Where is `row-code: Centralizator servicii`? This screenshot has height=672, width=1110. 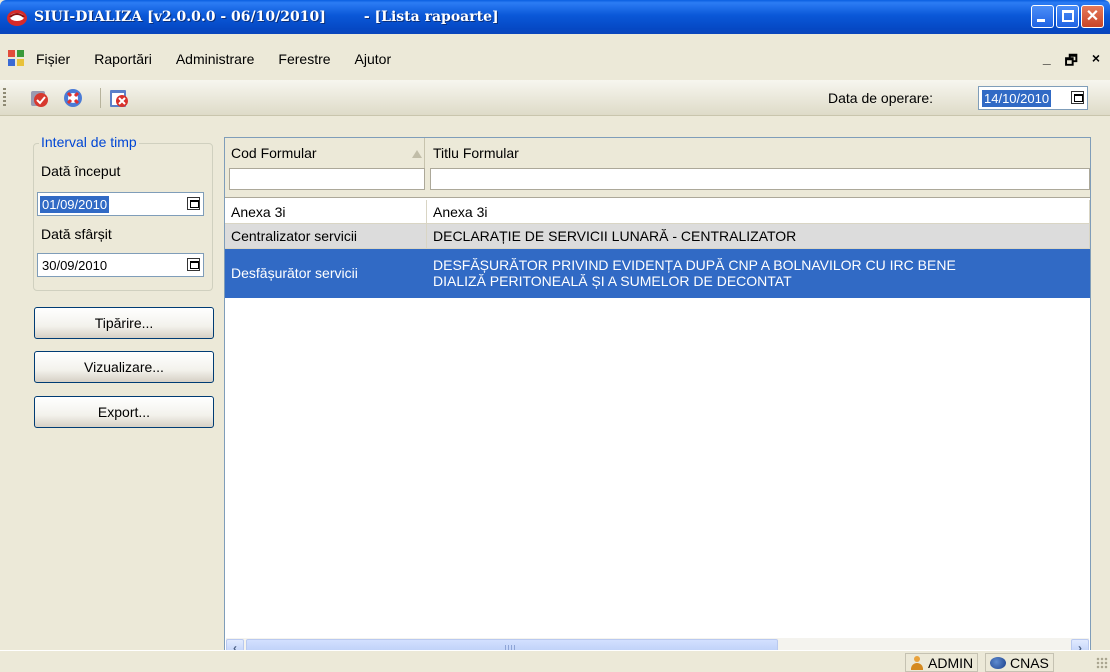
row-code: Centralizator servicii is located at coordinates (326, 236).